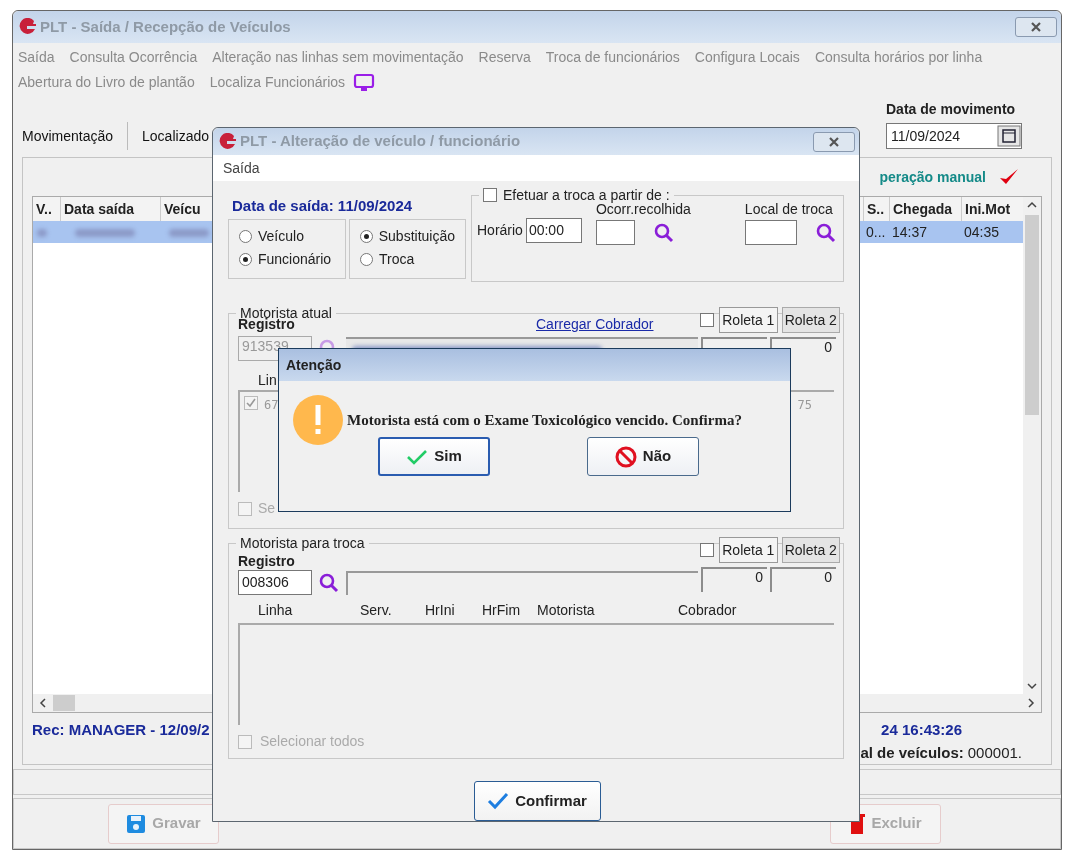 This screenshot has width=1073, height=862. Describe the element at coordinates (322, 206) in the screenshot. I see `date-text: Data de saída: 11/09/2024` at that location.